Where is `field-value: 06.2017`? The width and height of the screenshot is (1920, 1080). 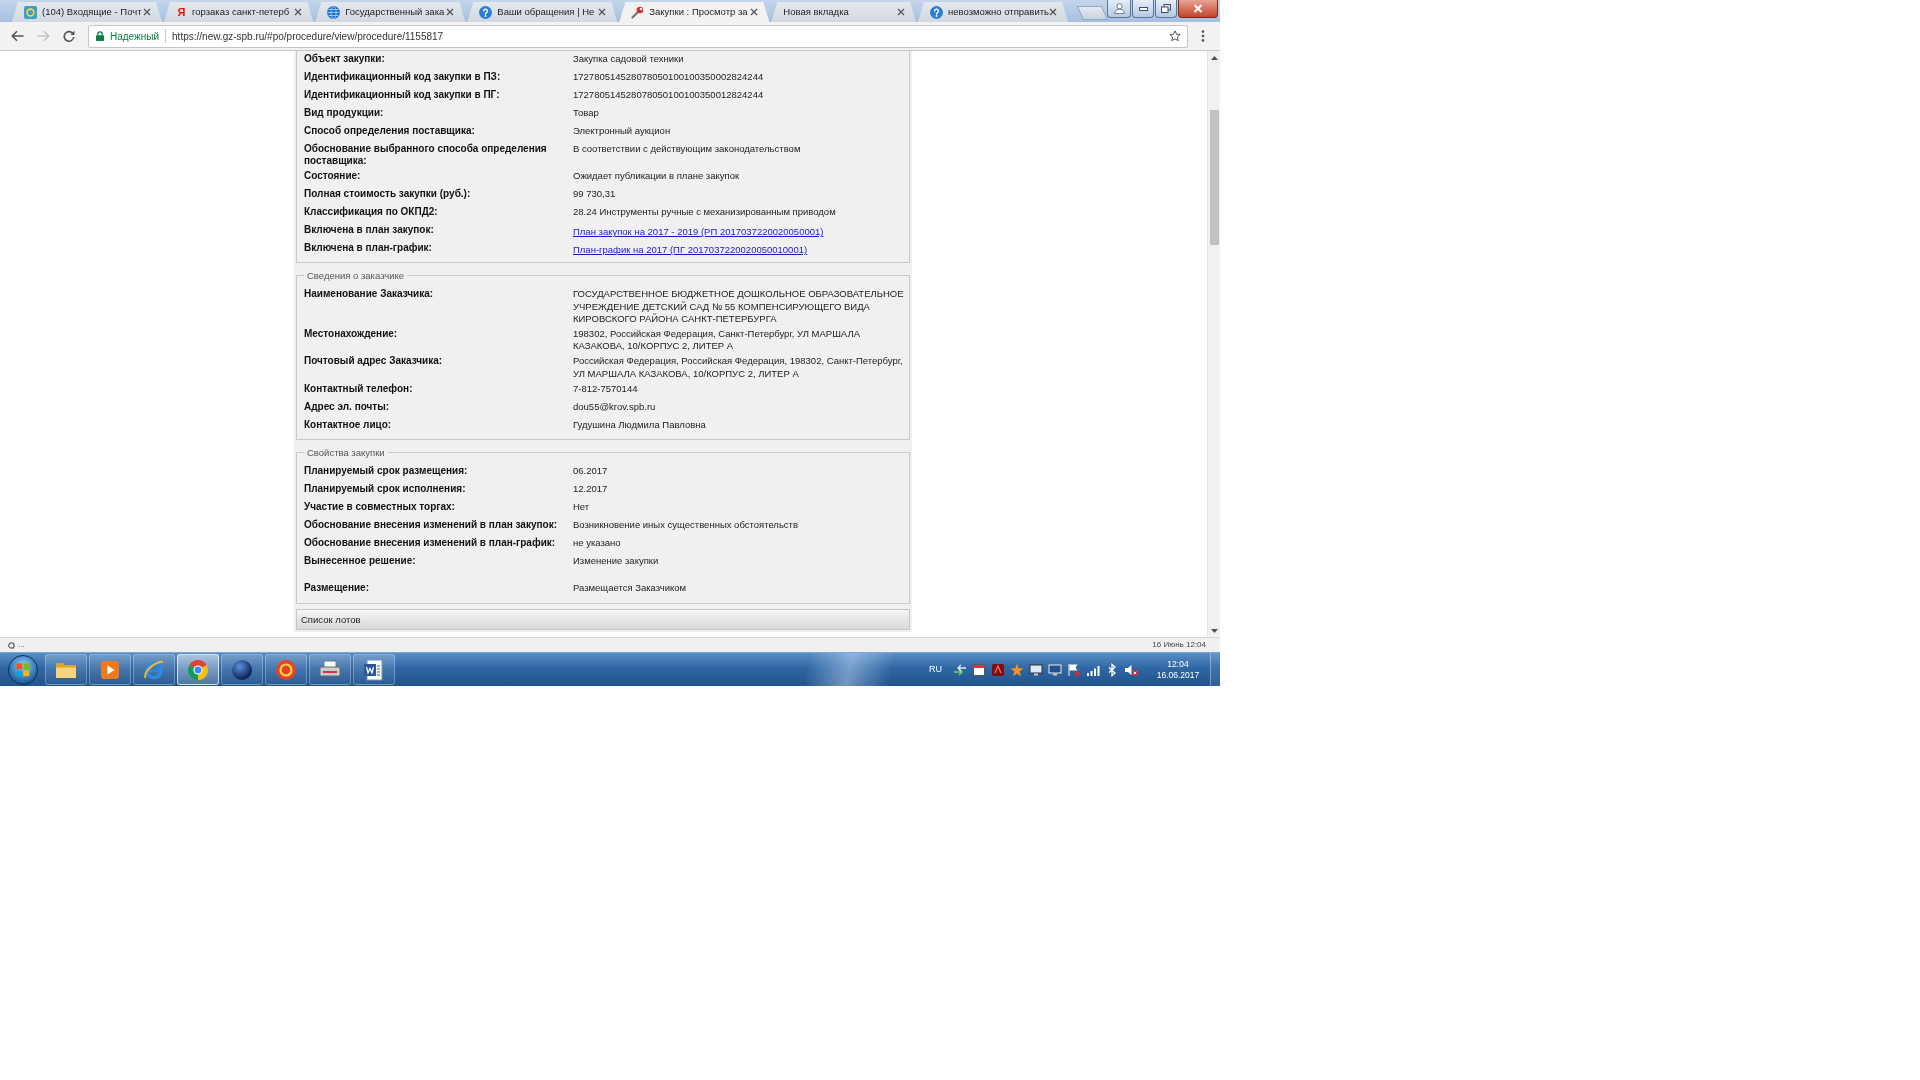
field-value: 06.2017 is located at coordinates (591, 471).